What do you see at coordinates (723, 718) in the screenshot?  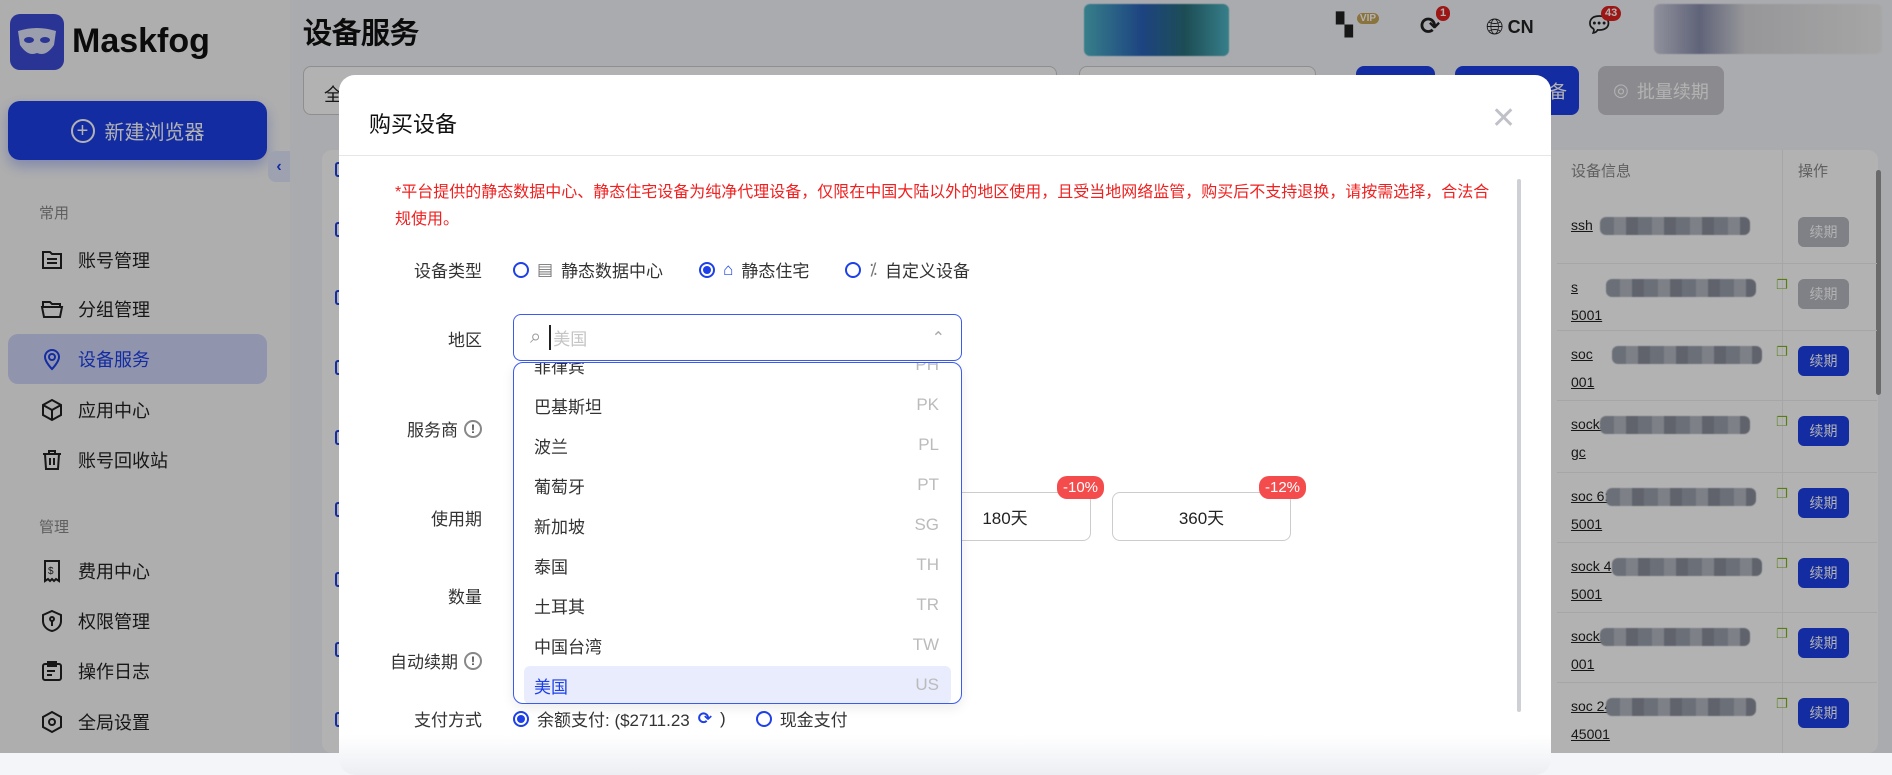 I see `balance-close-paren: )` at bounding box center [723, 718].